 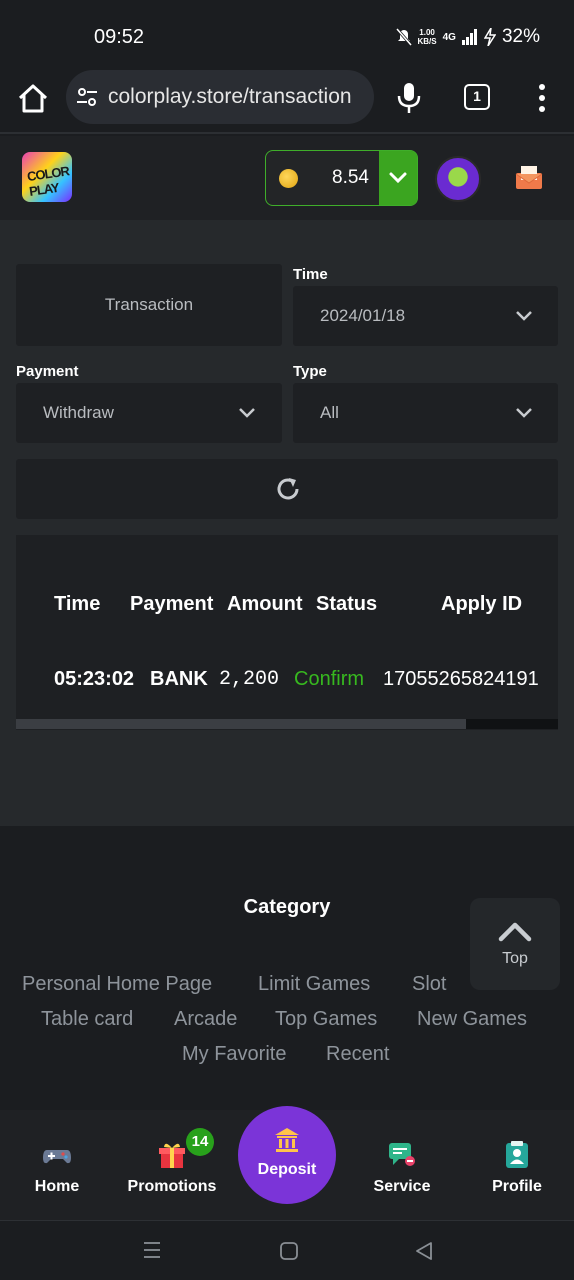 I want to click on nav-service: Service, so click(x=402, y=1168).